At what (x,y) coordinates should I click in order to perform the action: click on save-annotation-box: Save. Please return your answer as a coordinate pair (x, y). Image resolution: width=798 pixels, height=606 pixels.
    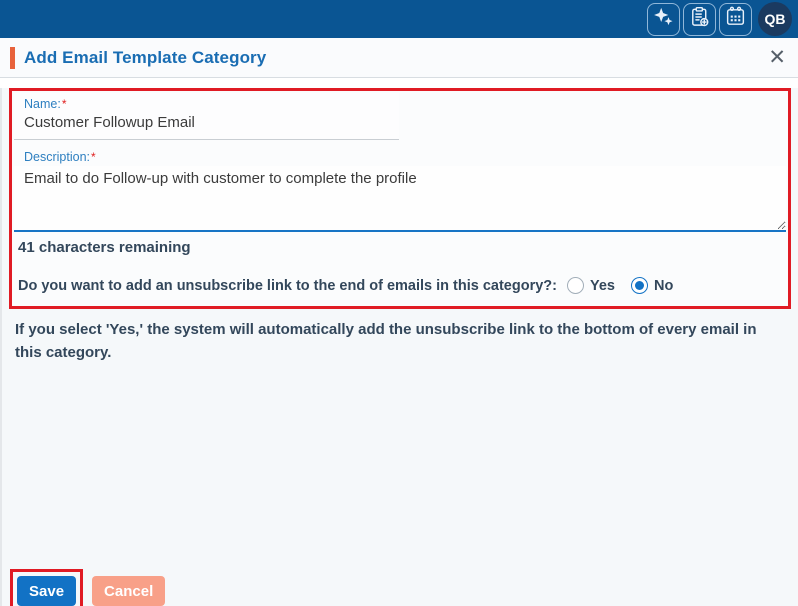
    Looking at the image, I should click on (47, 587).